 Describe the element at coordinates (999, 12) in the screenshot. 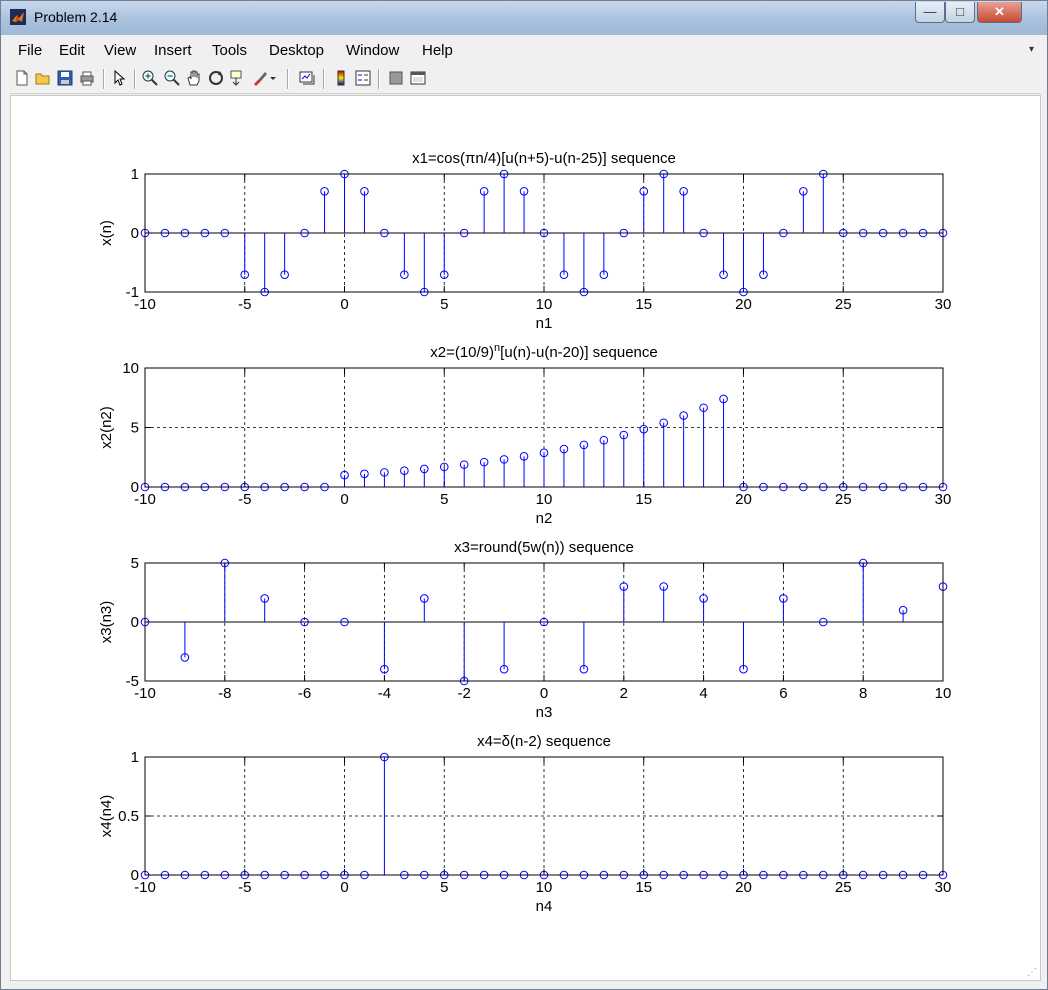

I see `close-button: ✕` at that location.